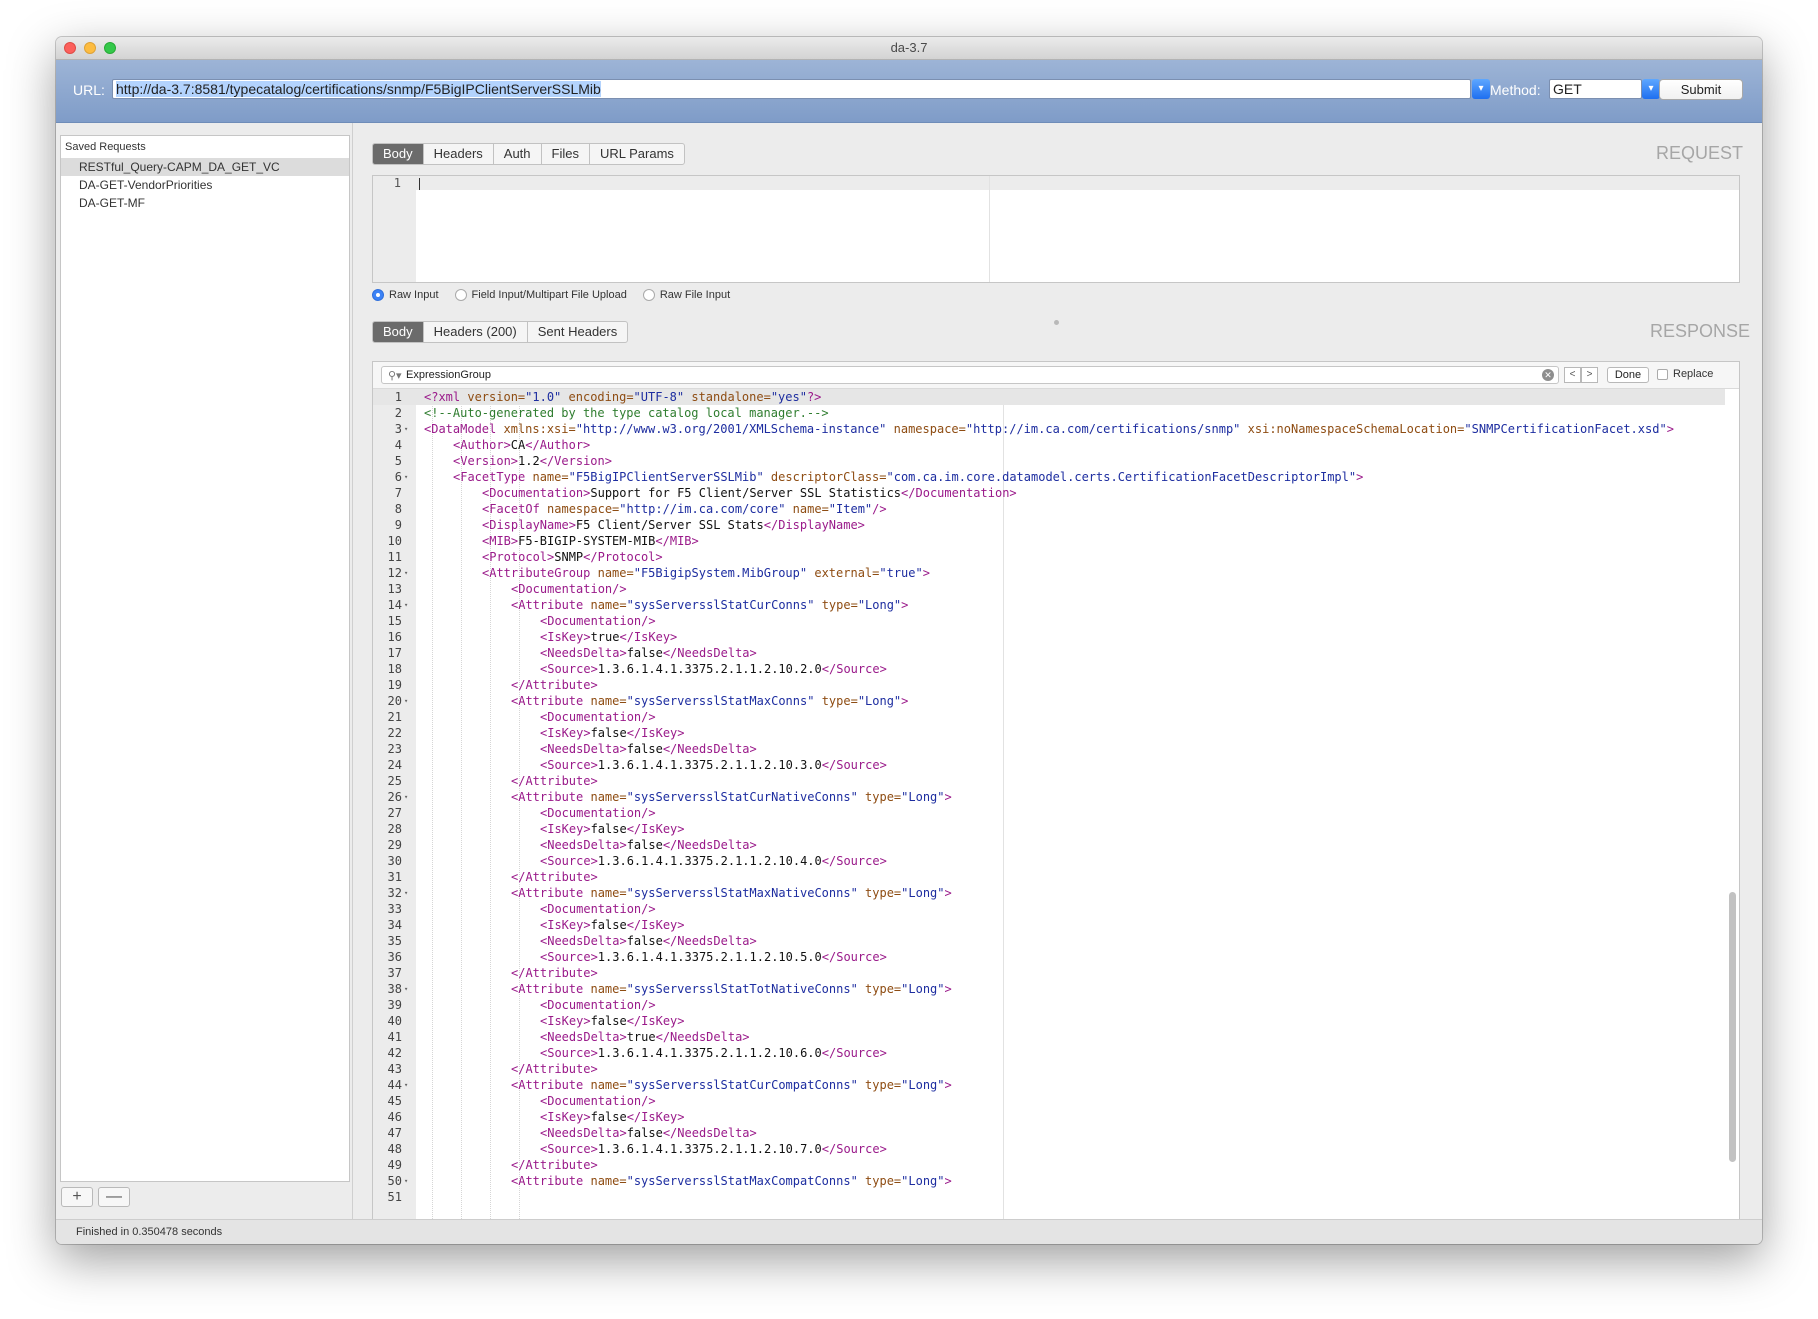  What do you see at coordinates (583, 1133) in the screenshot?
I see `code-token: <NeedsDelta>` at bounding box center [583, 1133].